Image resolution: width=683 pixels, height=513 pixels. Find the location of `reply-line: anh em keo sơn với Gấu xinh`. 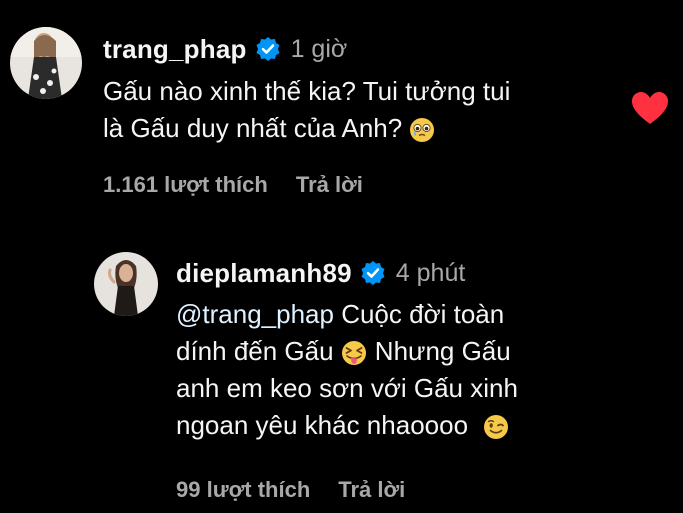

reply-line: anh em keo sơn với Gấu xinh is located at coordinates (347, 388).